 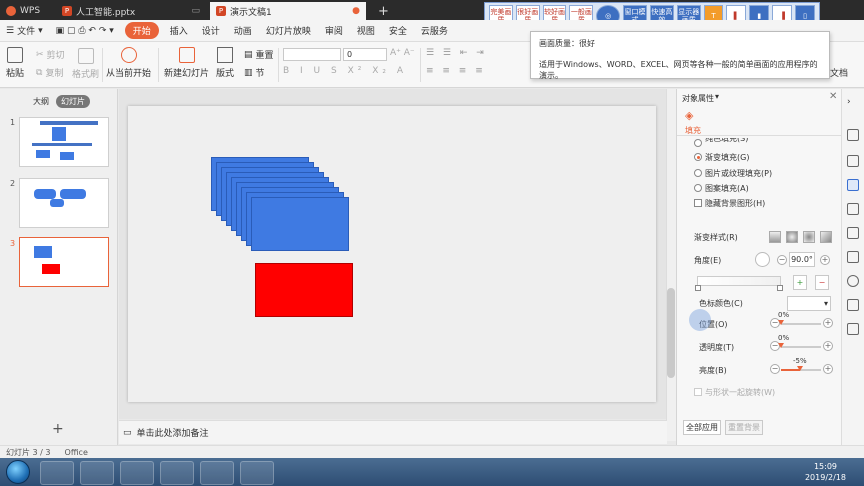 I want to click on start-button, so click(x=18, y=472).